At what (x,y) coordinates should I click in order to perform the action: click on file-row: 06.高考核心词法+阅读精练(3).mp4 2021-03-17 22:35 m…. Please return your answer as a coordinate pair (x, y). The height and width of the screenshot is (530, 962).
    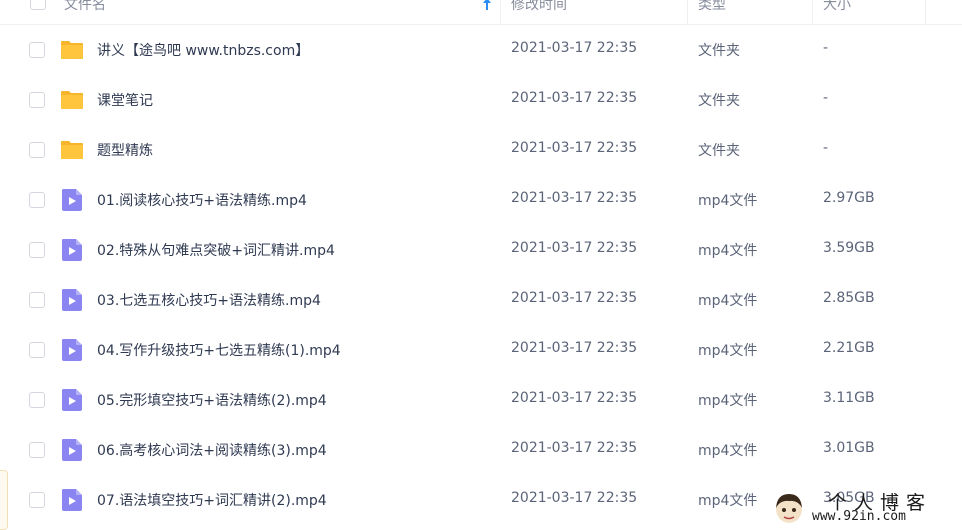
    Looking at the image, I should click on (481, 450).